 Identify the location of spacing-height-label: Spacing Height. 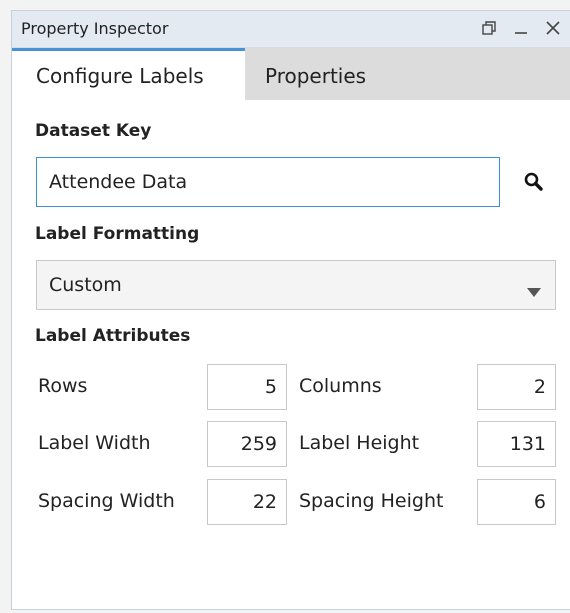
(371, 501).